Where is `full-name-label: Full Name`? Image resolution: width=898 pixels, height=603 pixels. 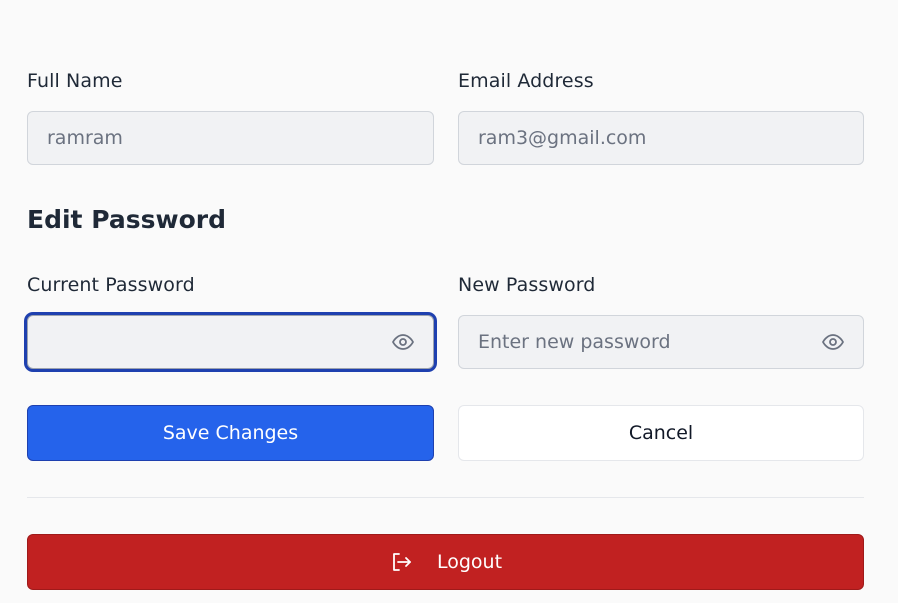 full-name-label: Full Name is located at coordinates (75, 81).